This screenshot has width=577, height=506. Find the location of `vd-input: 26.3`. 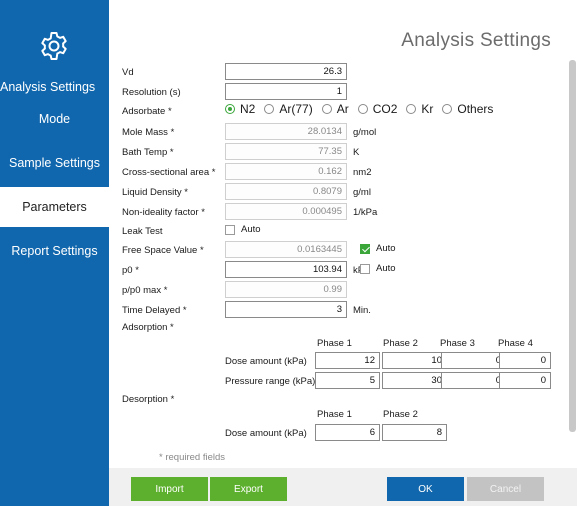

vd-input: 26.3 is located at coordinates (286, 71).